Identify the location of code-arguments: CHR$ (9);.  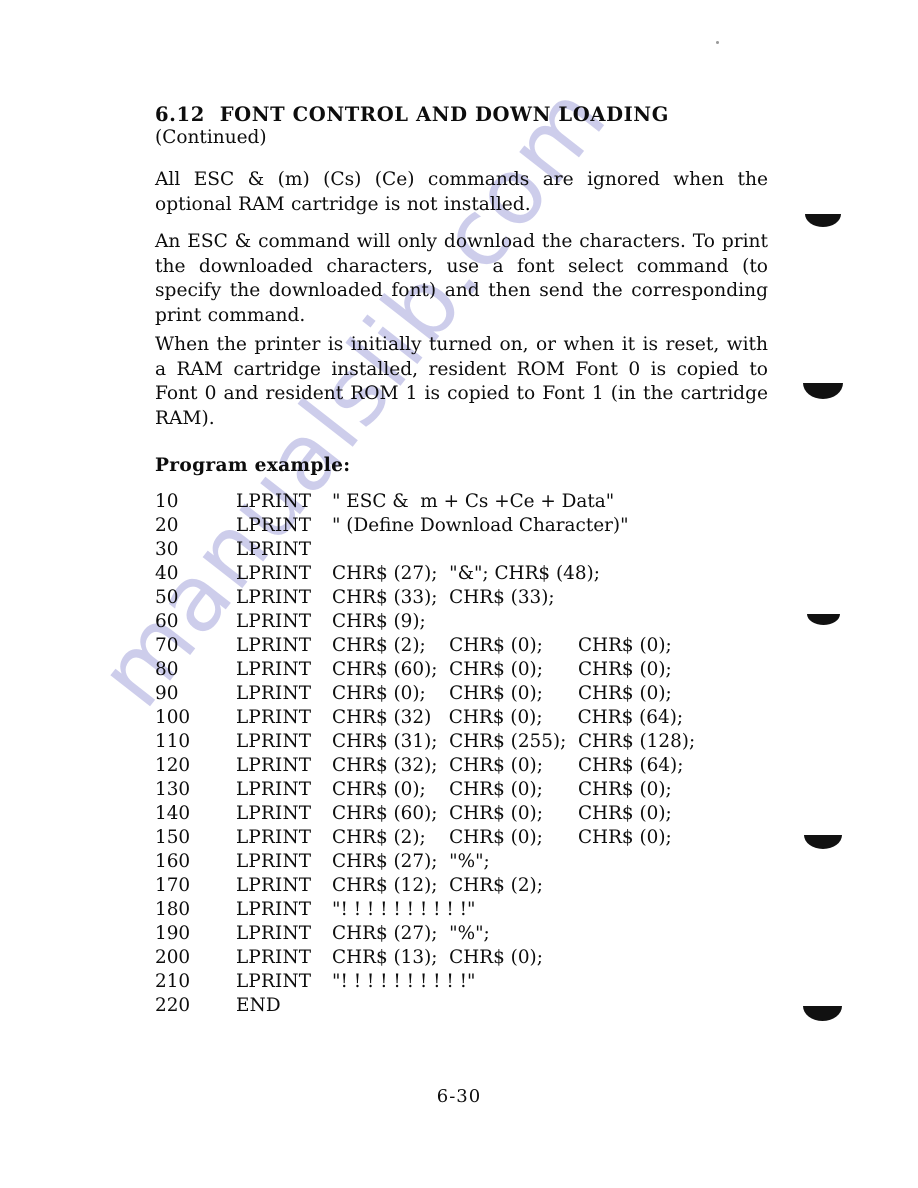
(379, 621).